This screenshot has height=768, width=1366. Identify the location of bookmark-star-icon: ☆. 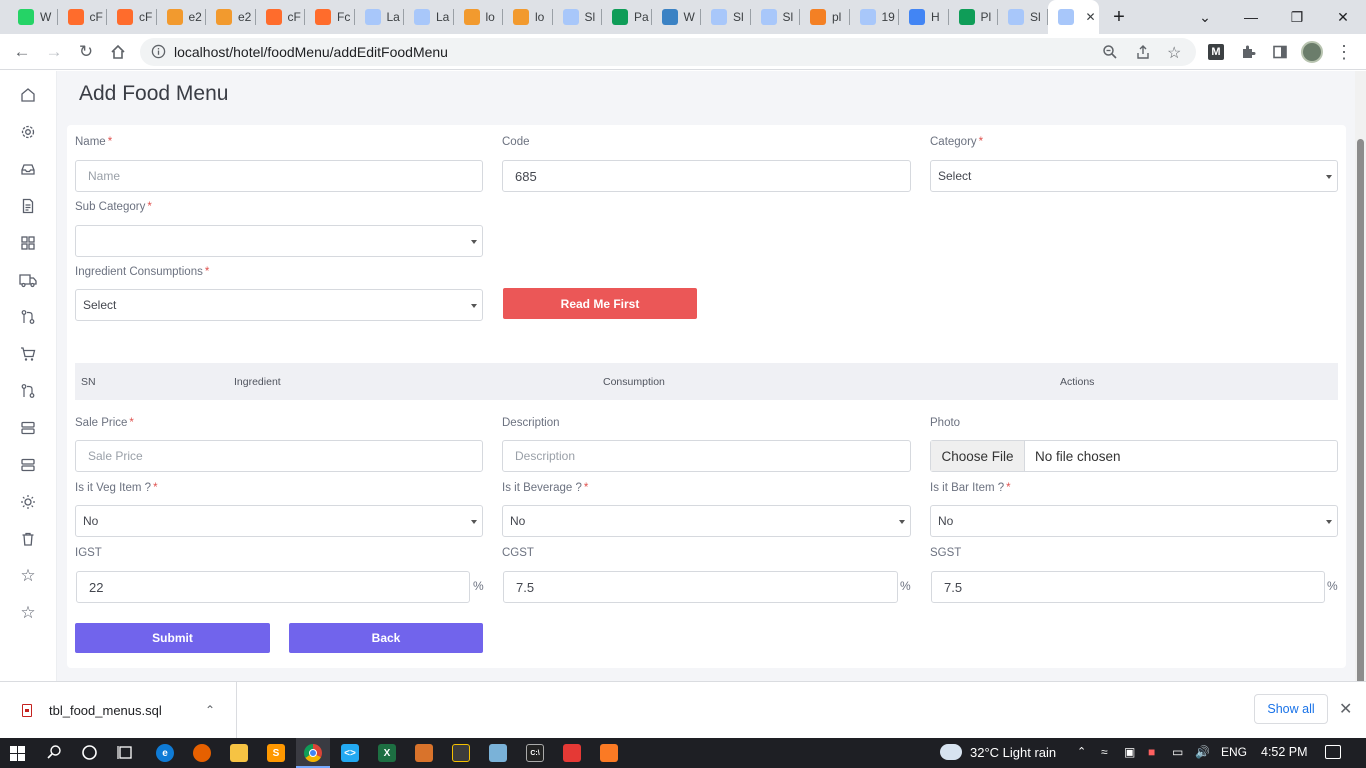
(1174, 53).